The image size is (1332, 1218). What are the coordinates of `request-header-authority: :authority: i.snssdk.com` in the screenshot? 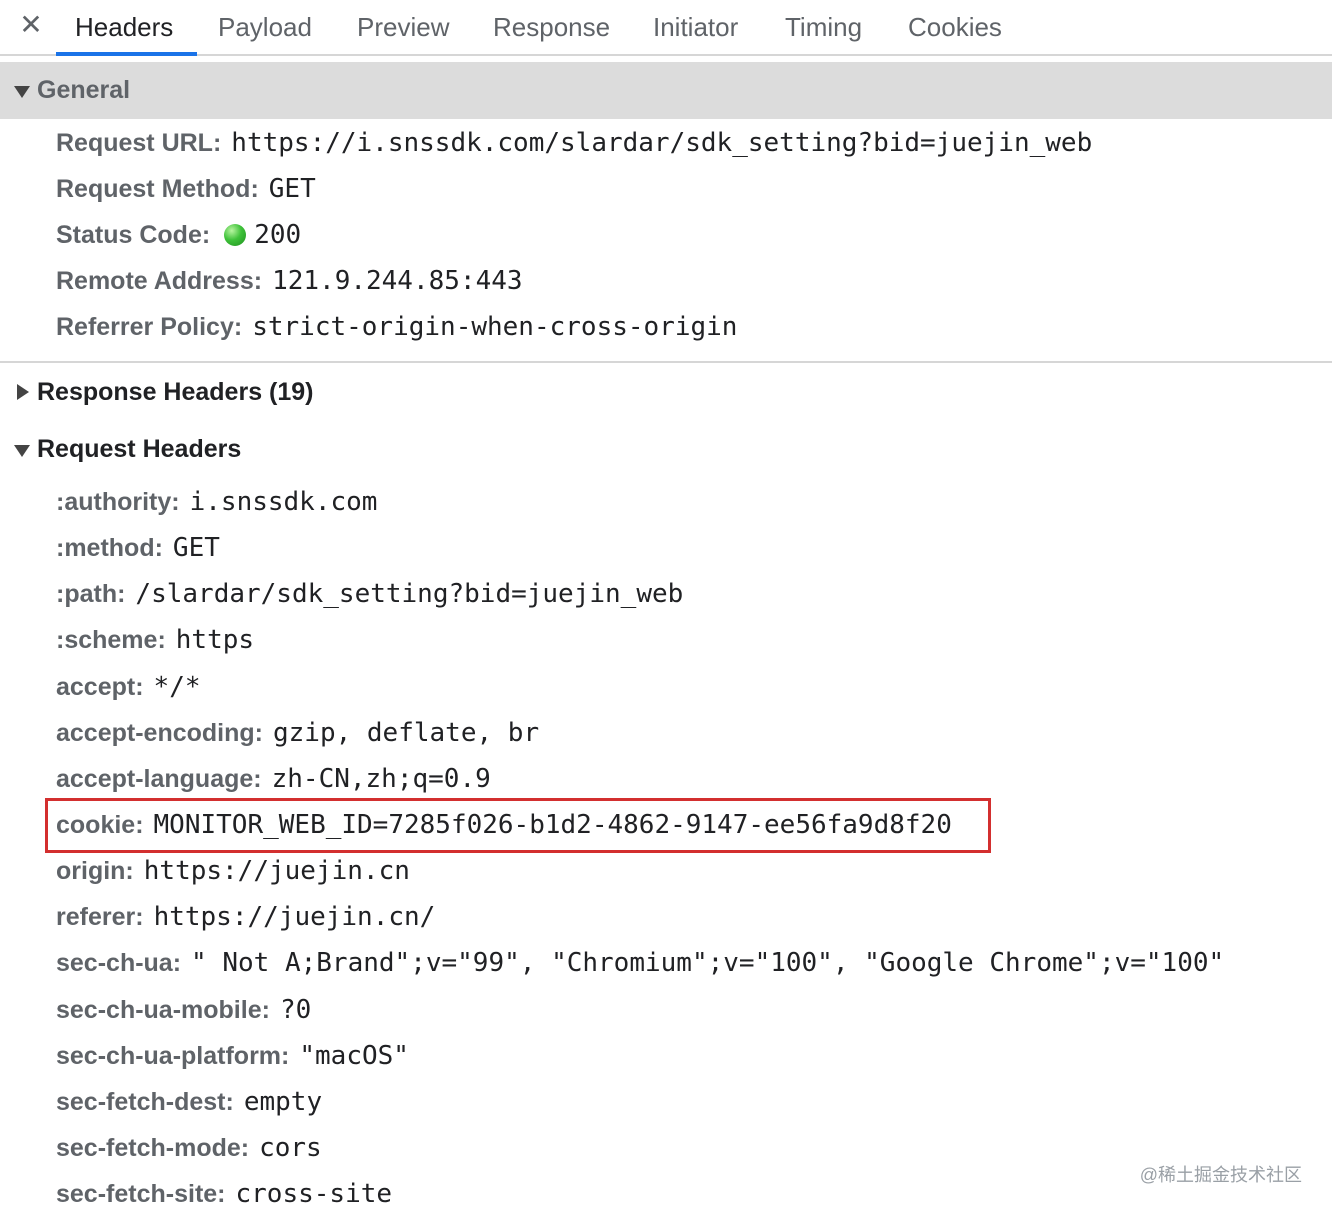 It's located at (216, 502).